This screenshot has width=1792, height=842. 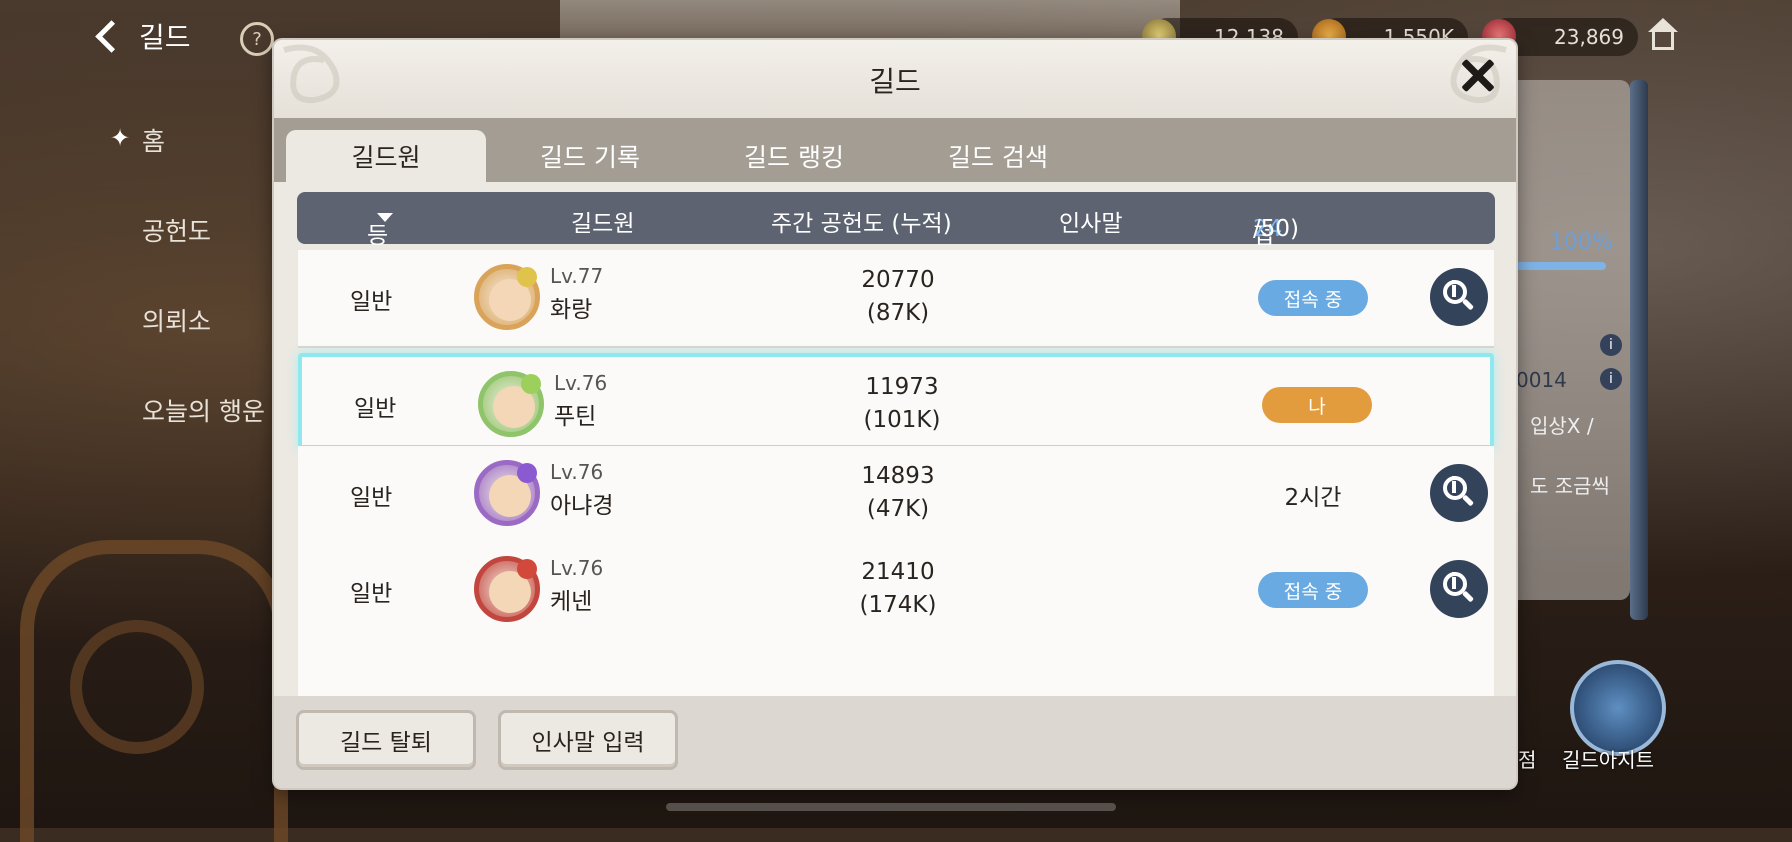 I want to click on guild-hideout-label: 길드아지트, so click(x=1608, y=758).